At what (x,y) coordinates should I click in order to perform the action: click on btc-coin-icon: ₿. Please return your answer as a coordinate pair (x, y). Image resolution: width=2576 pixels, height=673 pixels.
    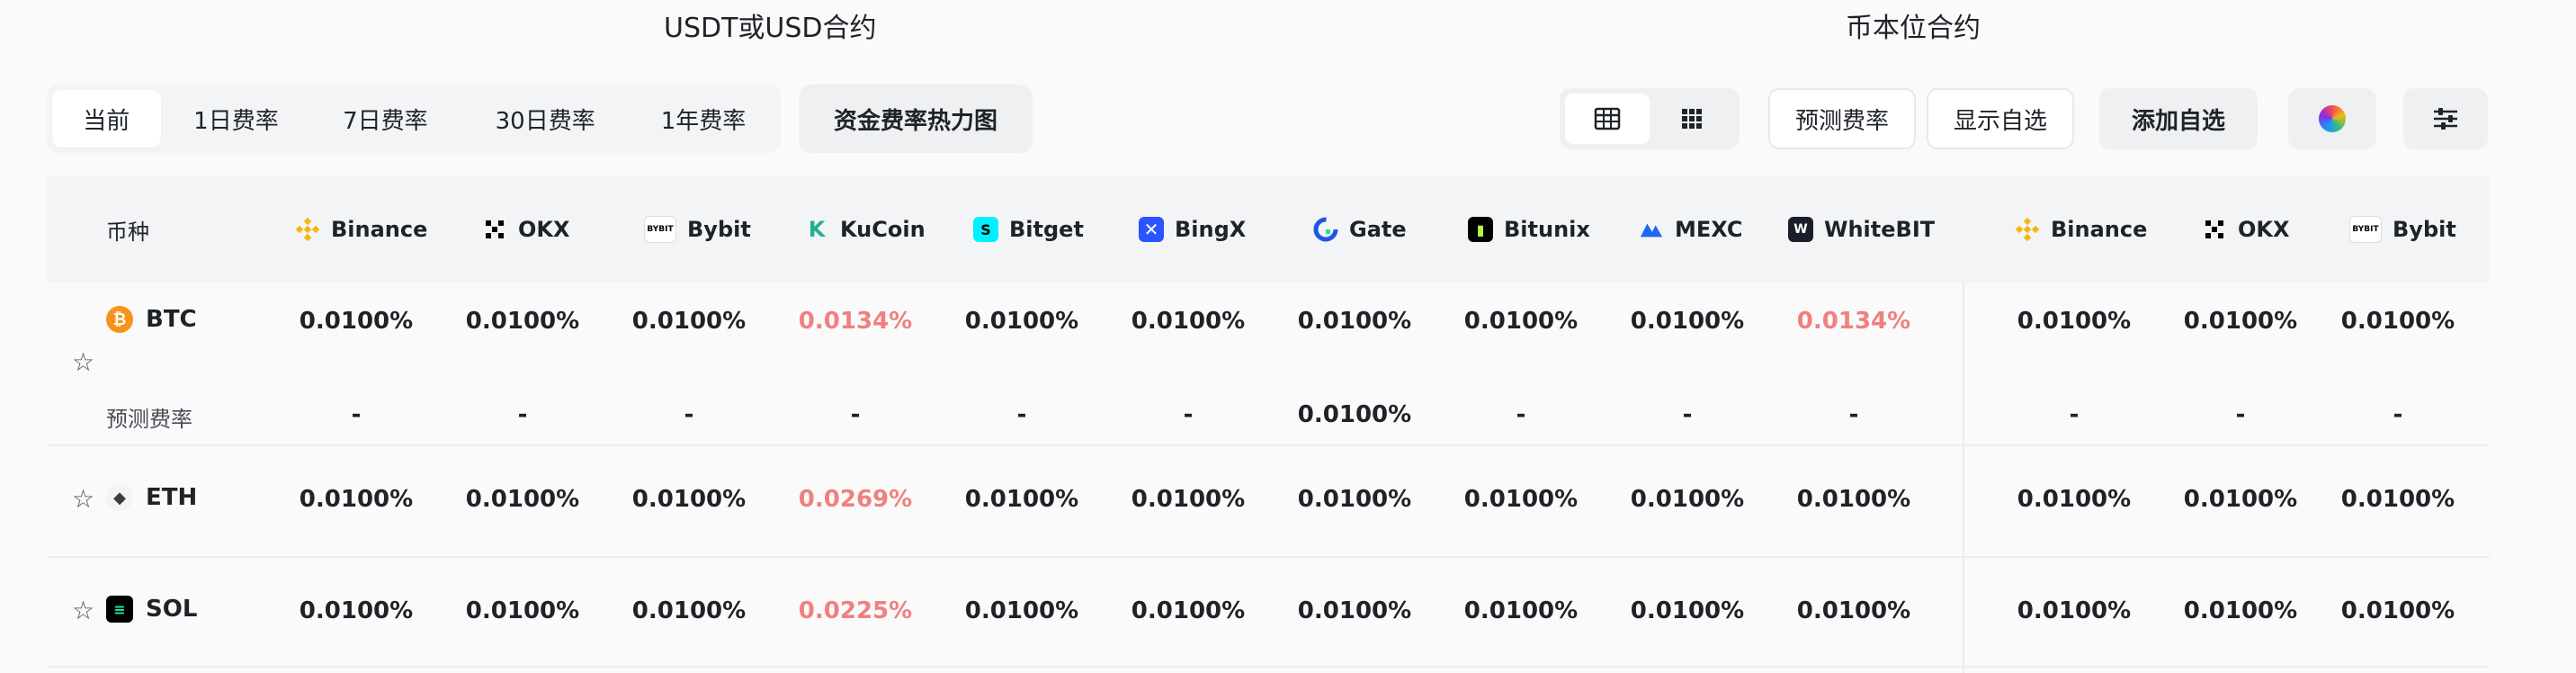
    Looking at the image, I should click on (120, 320).